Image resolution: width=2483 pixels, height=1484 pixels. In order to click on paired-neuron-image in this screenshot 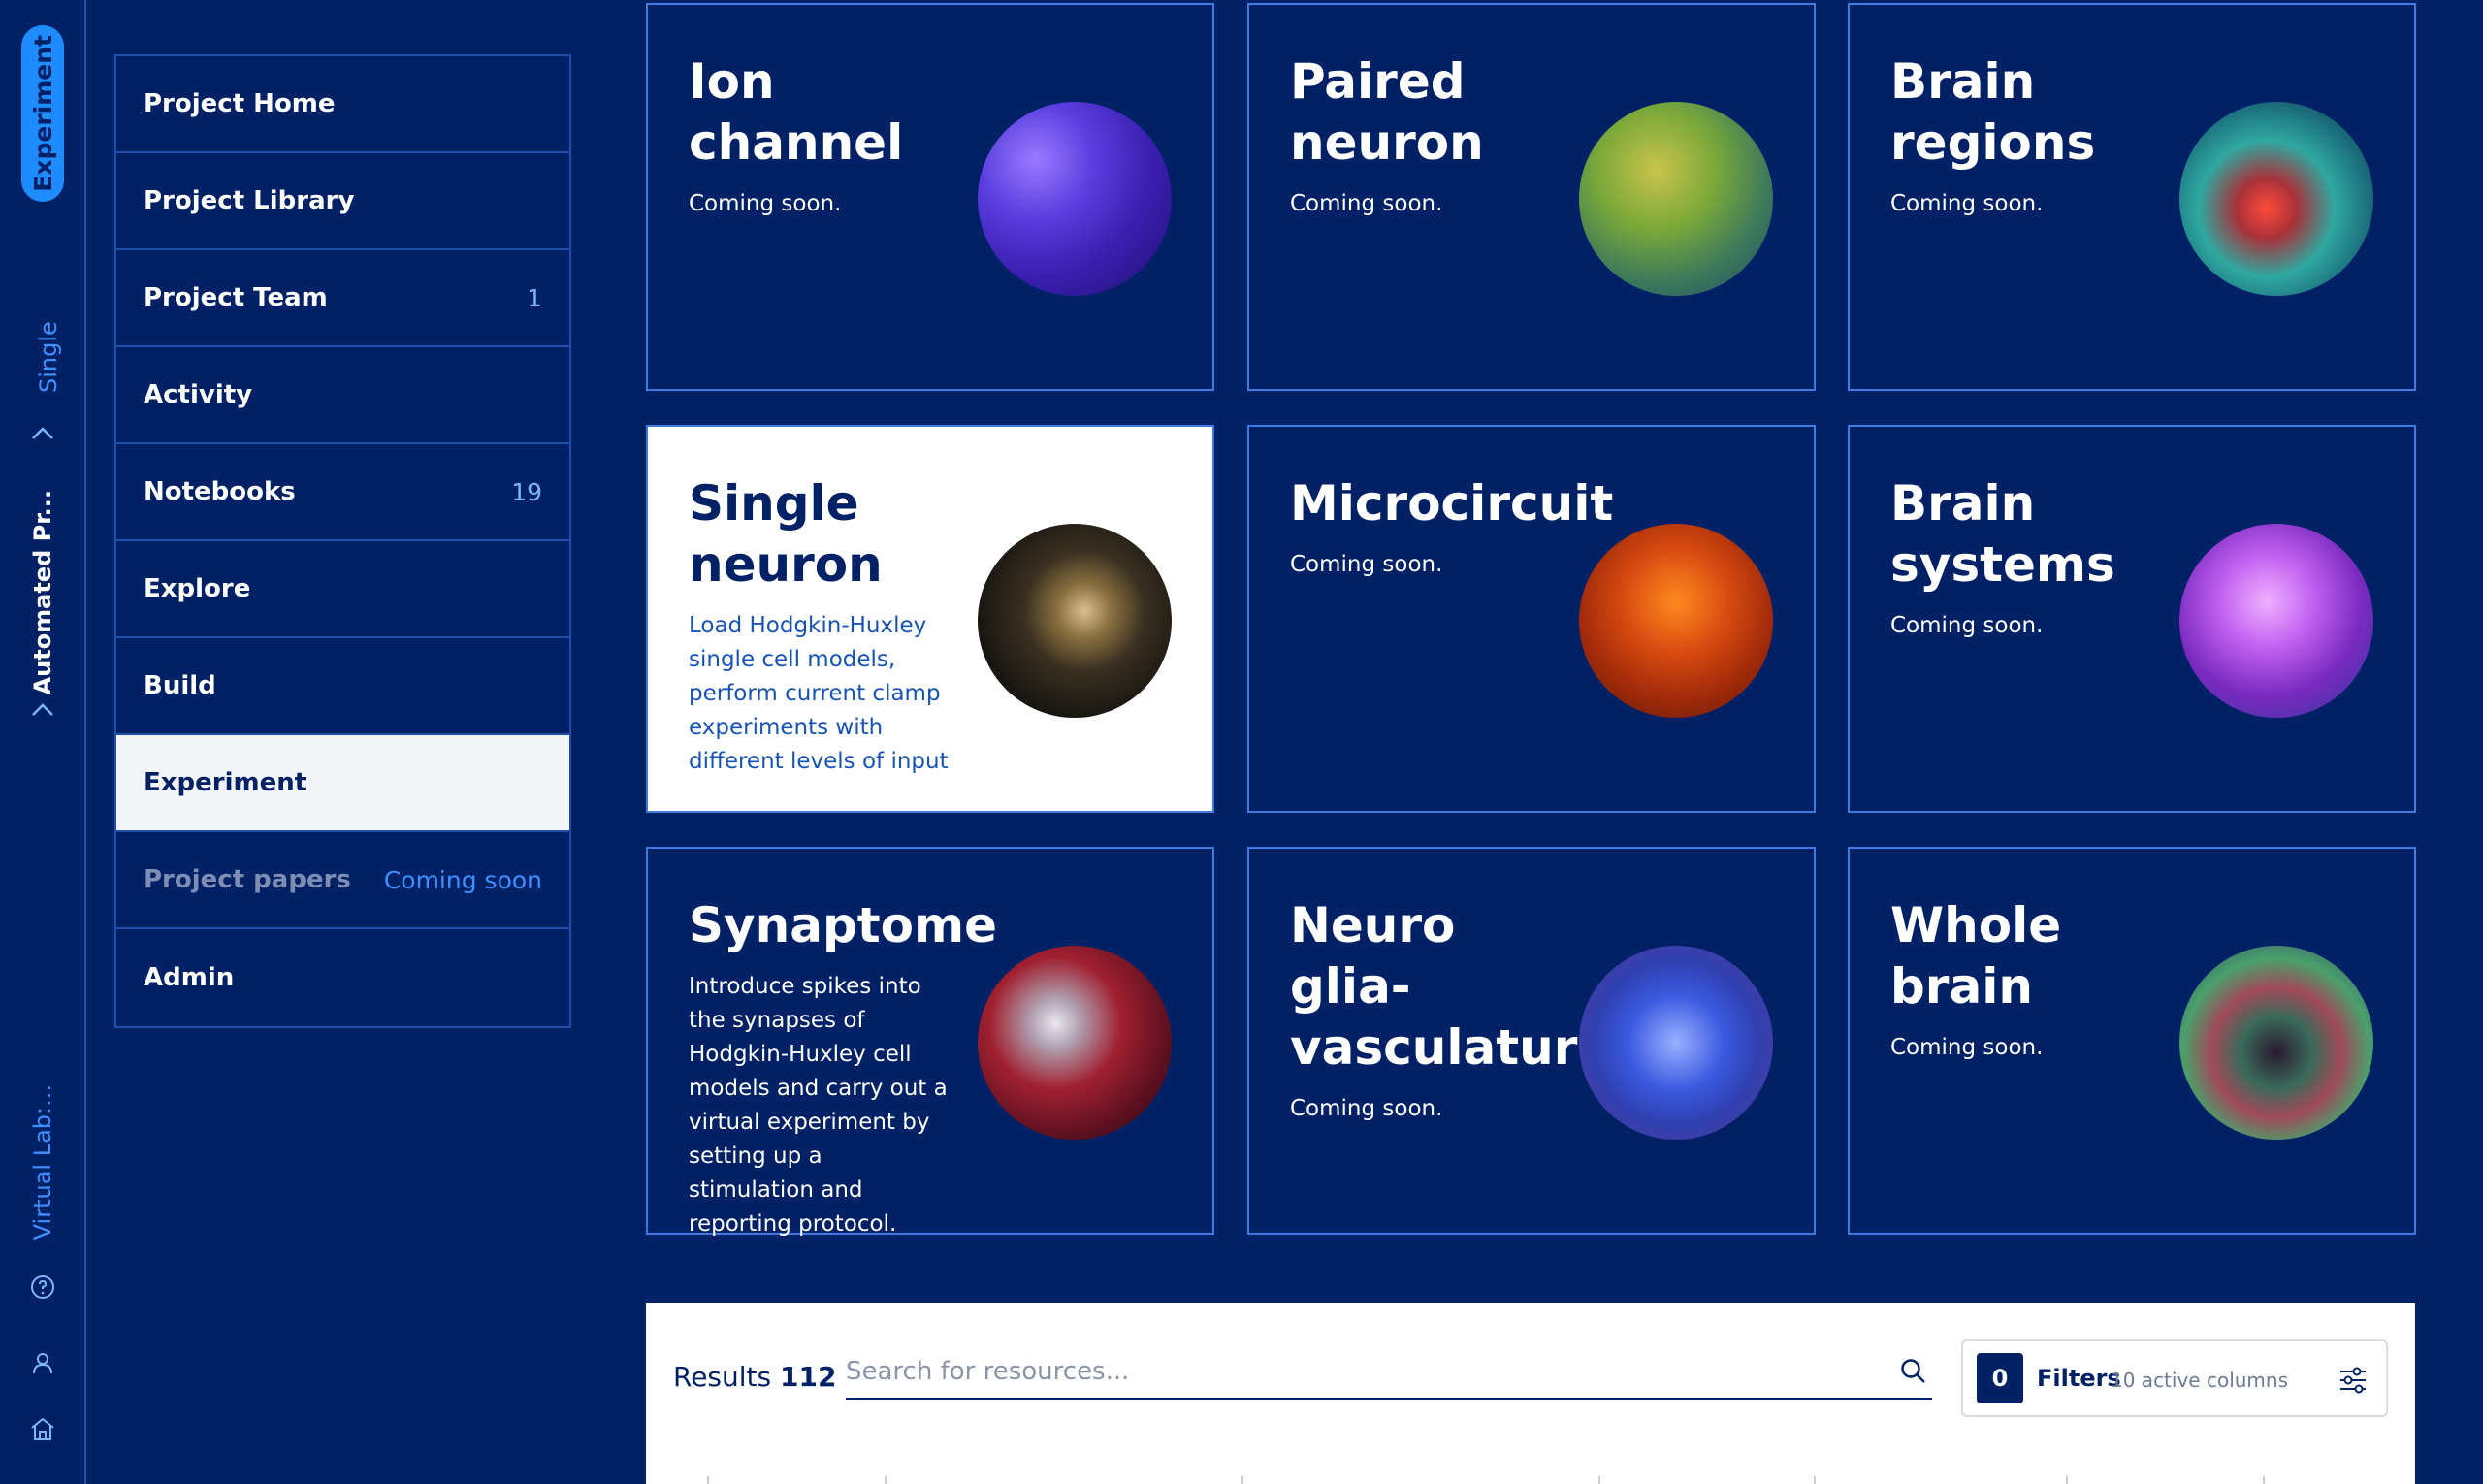, I will do `click(1676, 199)`.